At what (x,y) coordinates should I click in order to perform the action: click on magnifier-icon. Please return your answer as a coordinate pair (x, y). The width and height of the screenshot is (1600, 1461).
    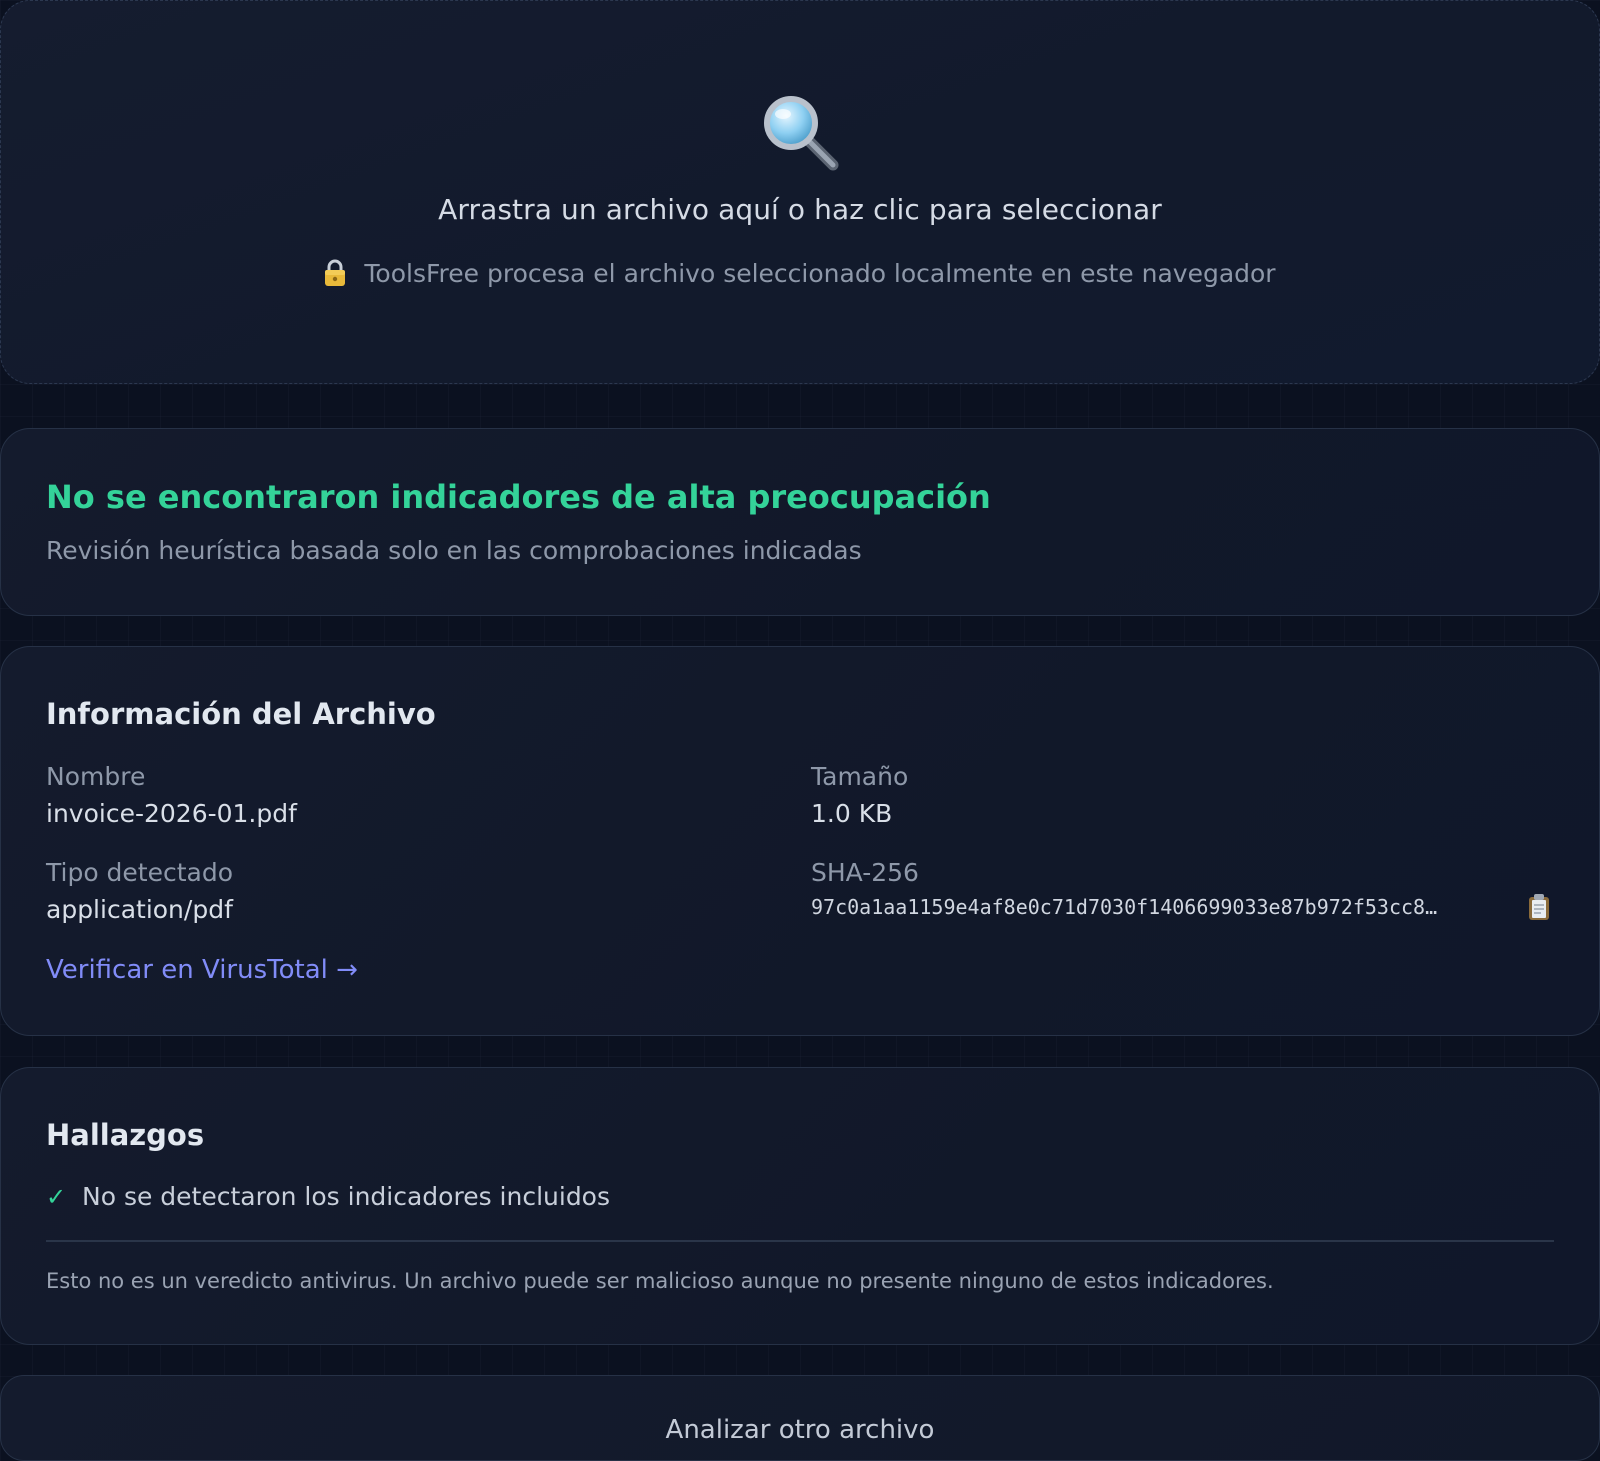
    Looking at the image, I should click on (801, 133).